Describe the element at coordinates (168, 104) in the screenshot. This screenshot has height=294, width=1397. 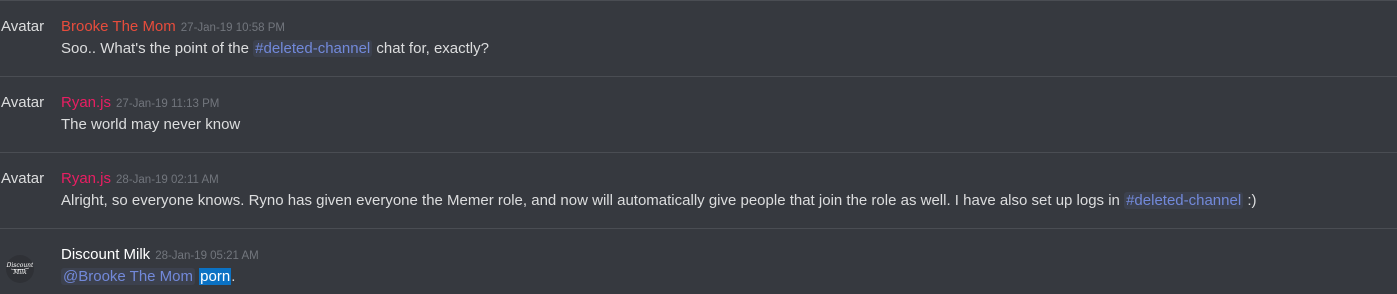
I see `timestamp: 27-Jan-19 11:13 PM` at that location.